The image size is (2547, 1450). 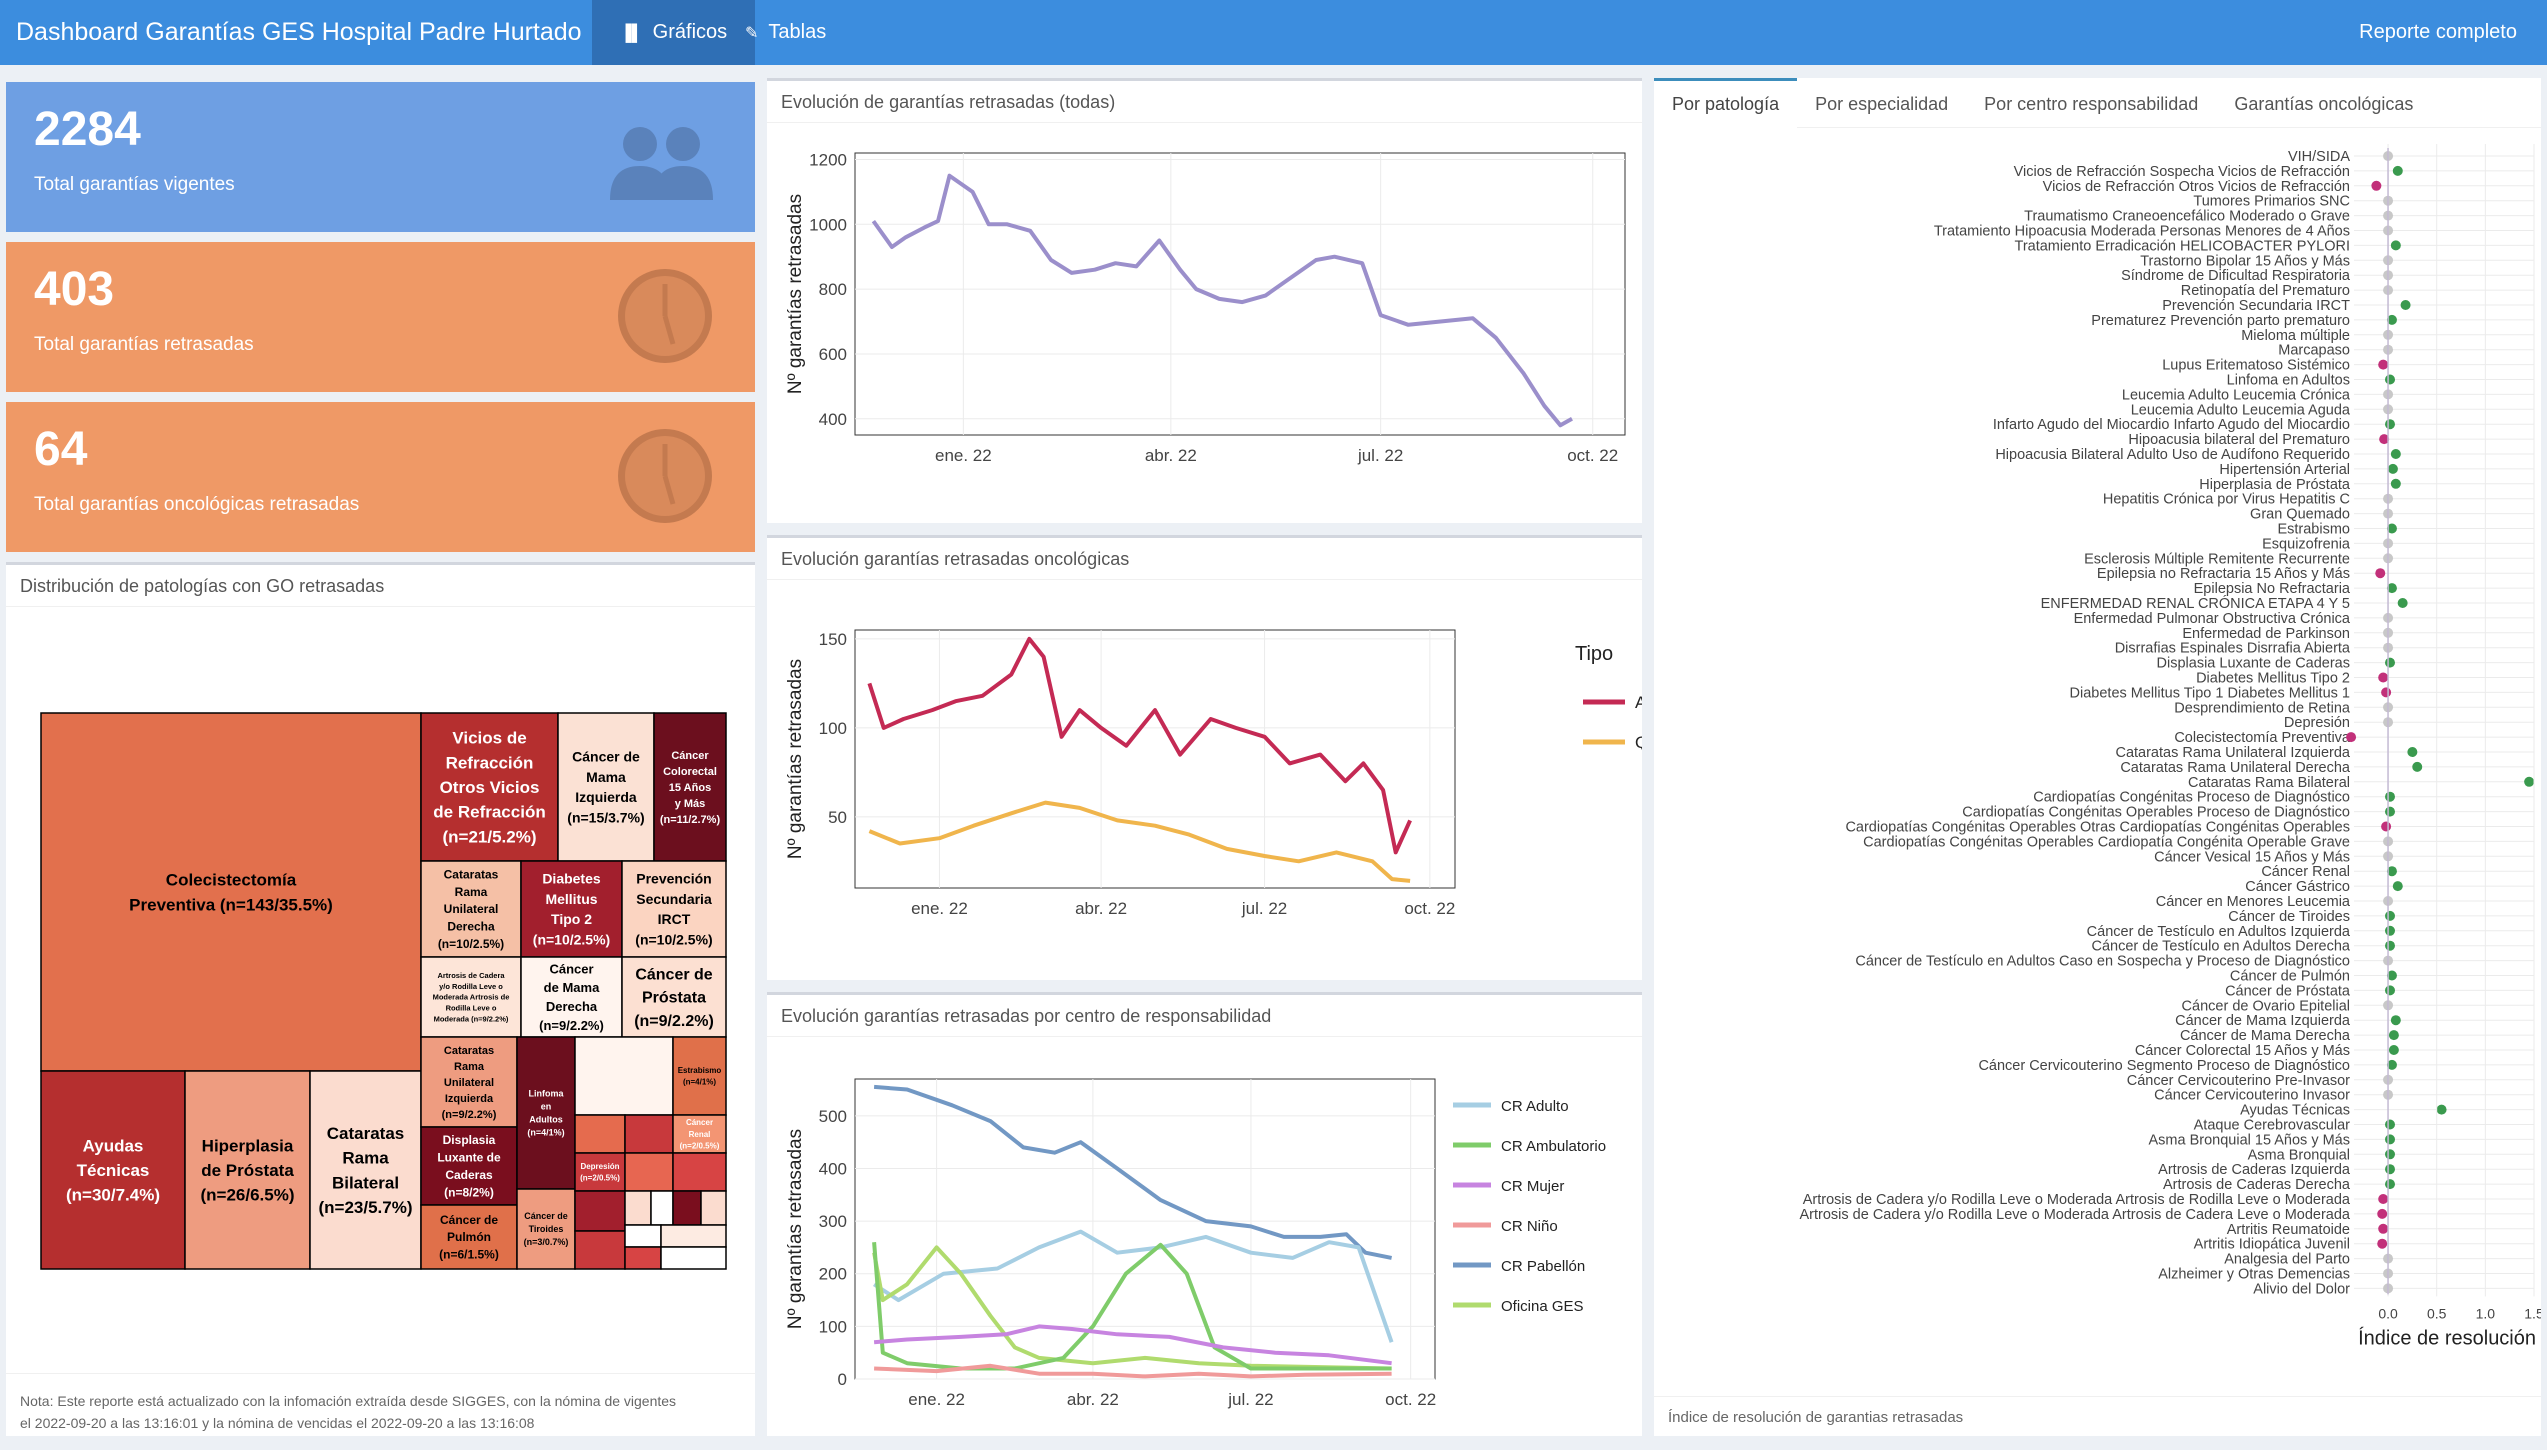 I want to click on legend-label: CR Niño, so click(x=1529, y=1226).